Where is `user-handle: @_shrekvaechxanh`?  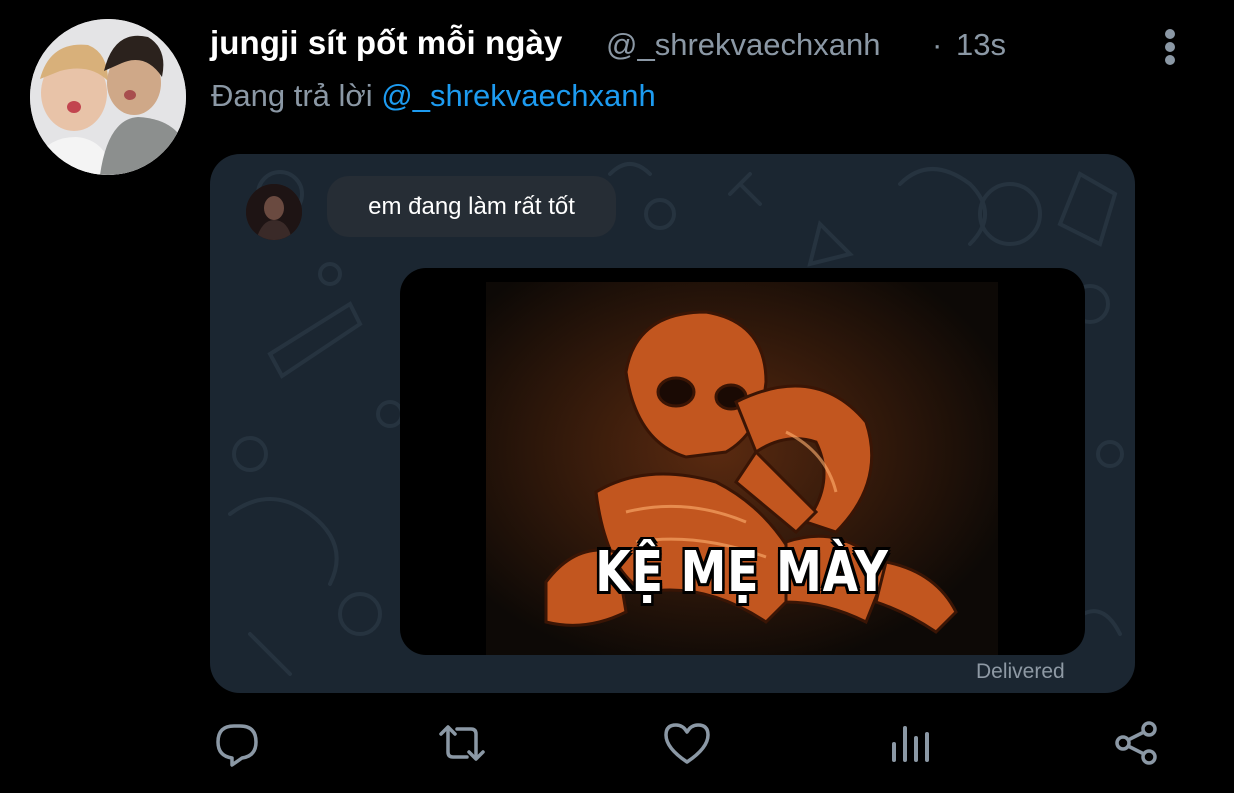
user-handle: @_shrekvaechxanh is located at coordinates (743, 45).